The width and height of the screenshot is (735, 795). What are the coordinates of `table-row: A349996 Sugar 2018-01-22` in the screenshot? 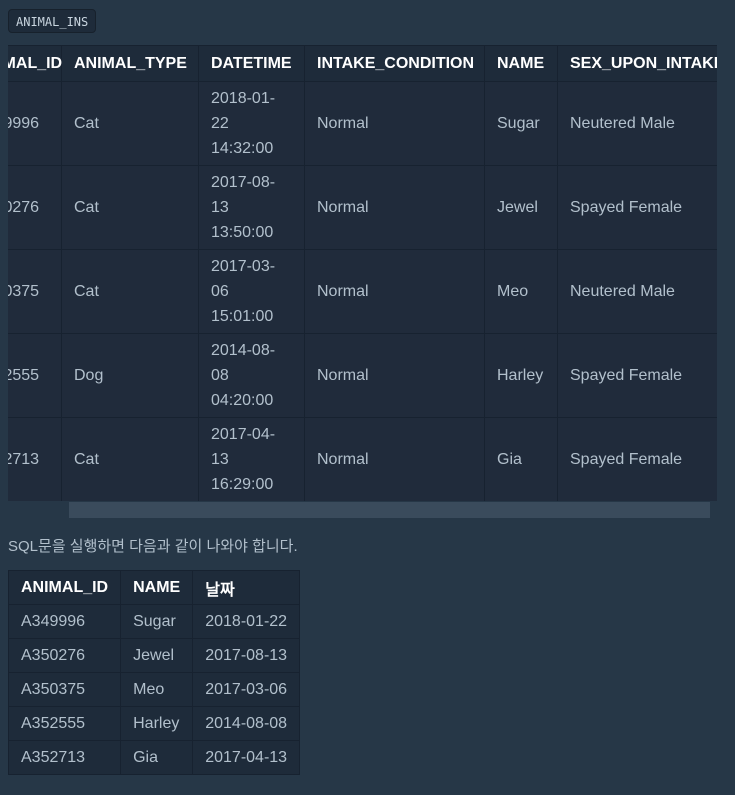 It's located at (154, 621).